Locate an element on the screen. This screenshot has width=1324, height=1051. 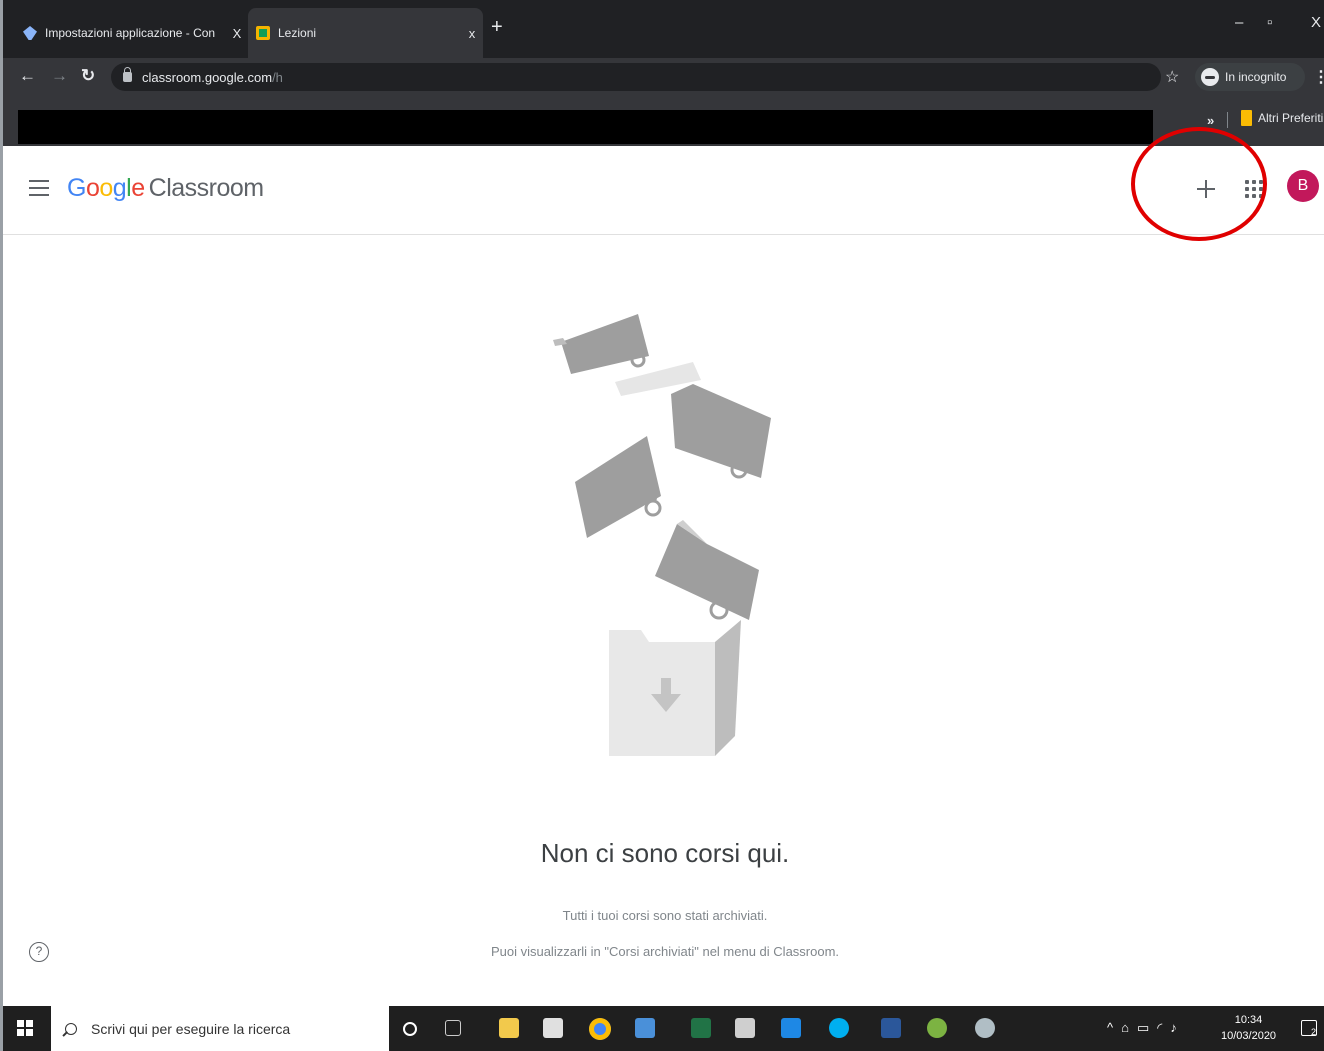
search-placeholder: Scrivi qui per eseguire la ricerca is located at coordinates (191, 1028).